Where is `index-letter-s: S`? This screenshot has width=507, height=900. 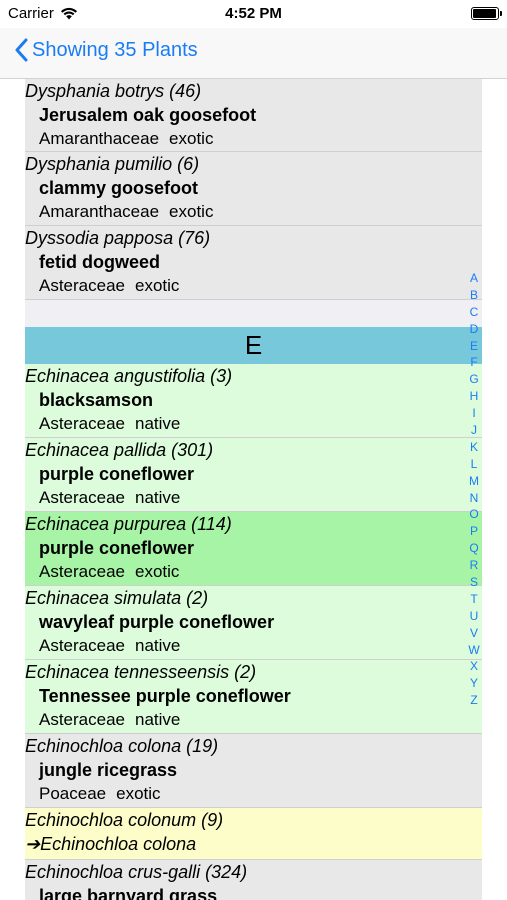
index-letter-s: S is located at coordinates (474, 582).